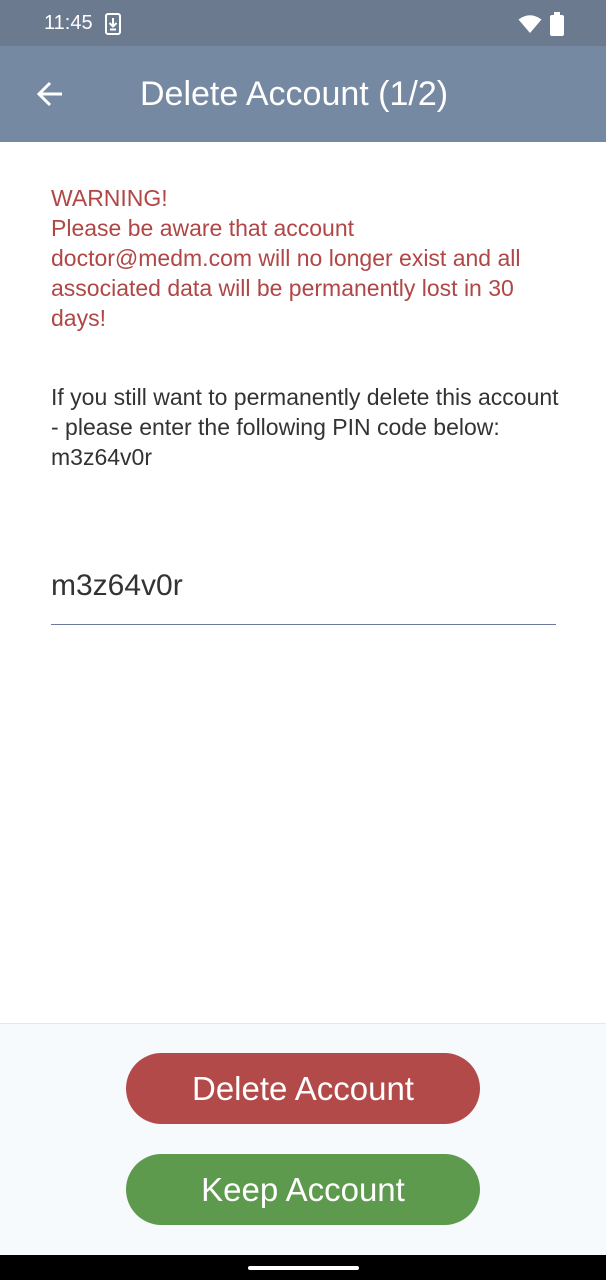 The image size is (606, 1280). What do you see at coordinates (294, 94) in the screenshot?
I see `page-title: Delete Account (1/2)` at bounding box center [294, 94].